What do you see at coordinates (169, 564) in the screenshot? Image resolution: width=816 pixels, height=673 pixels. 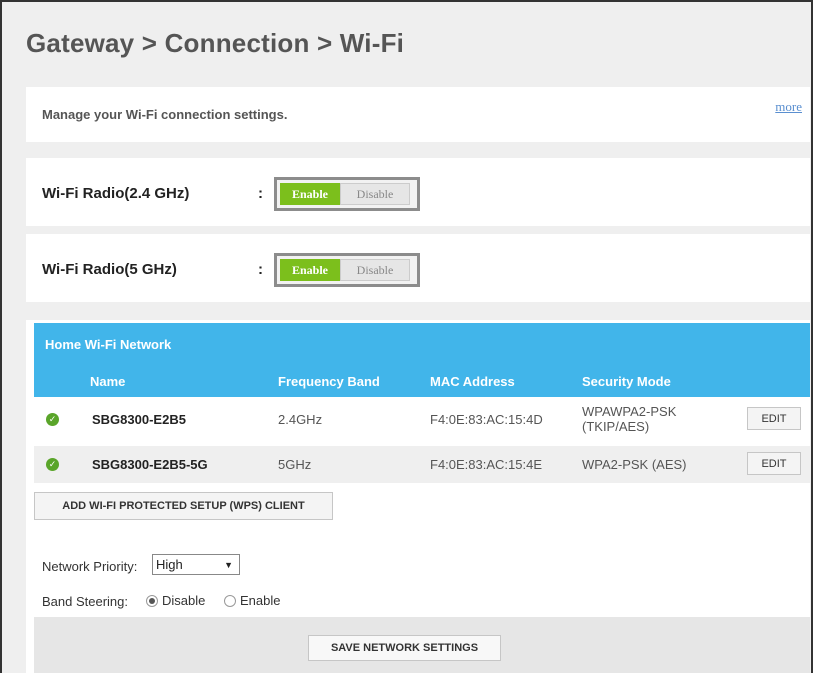 I see `network-priority-value: High` at bounding box center [169, 564].